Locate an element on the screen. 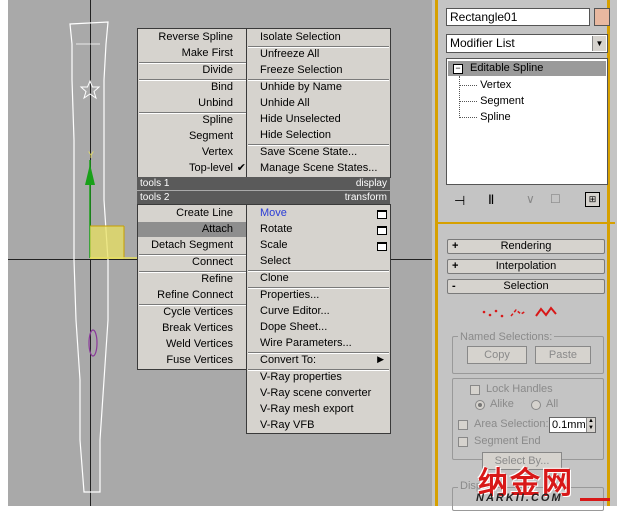 Image resolution: width=617 pixels, height=511 pixels. rollout-selection: - Selection is located at coordinates (526, 286).